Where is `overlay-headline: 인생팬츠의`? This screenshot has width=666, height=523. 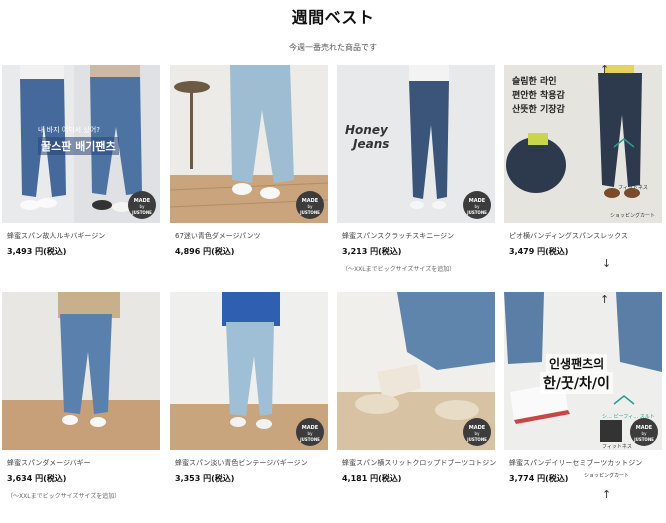 overlay-headline: 인생팬츠의 is located at coordinates (577, 363).